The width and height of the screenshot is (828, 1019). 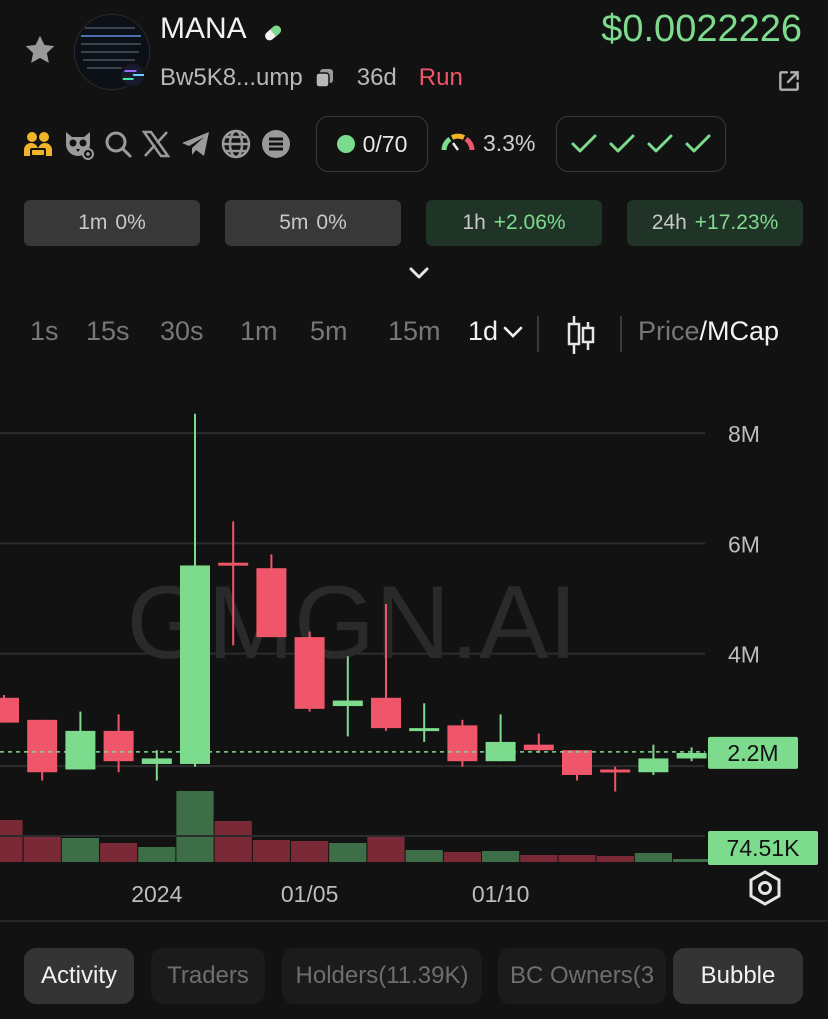 What do you see at coordinates (496, 331) in the screenshot?
I see `interval-1d: 1d` at bounding box center [496, 331].